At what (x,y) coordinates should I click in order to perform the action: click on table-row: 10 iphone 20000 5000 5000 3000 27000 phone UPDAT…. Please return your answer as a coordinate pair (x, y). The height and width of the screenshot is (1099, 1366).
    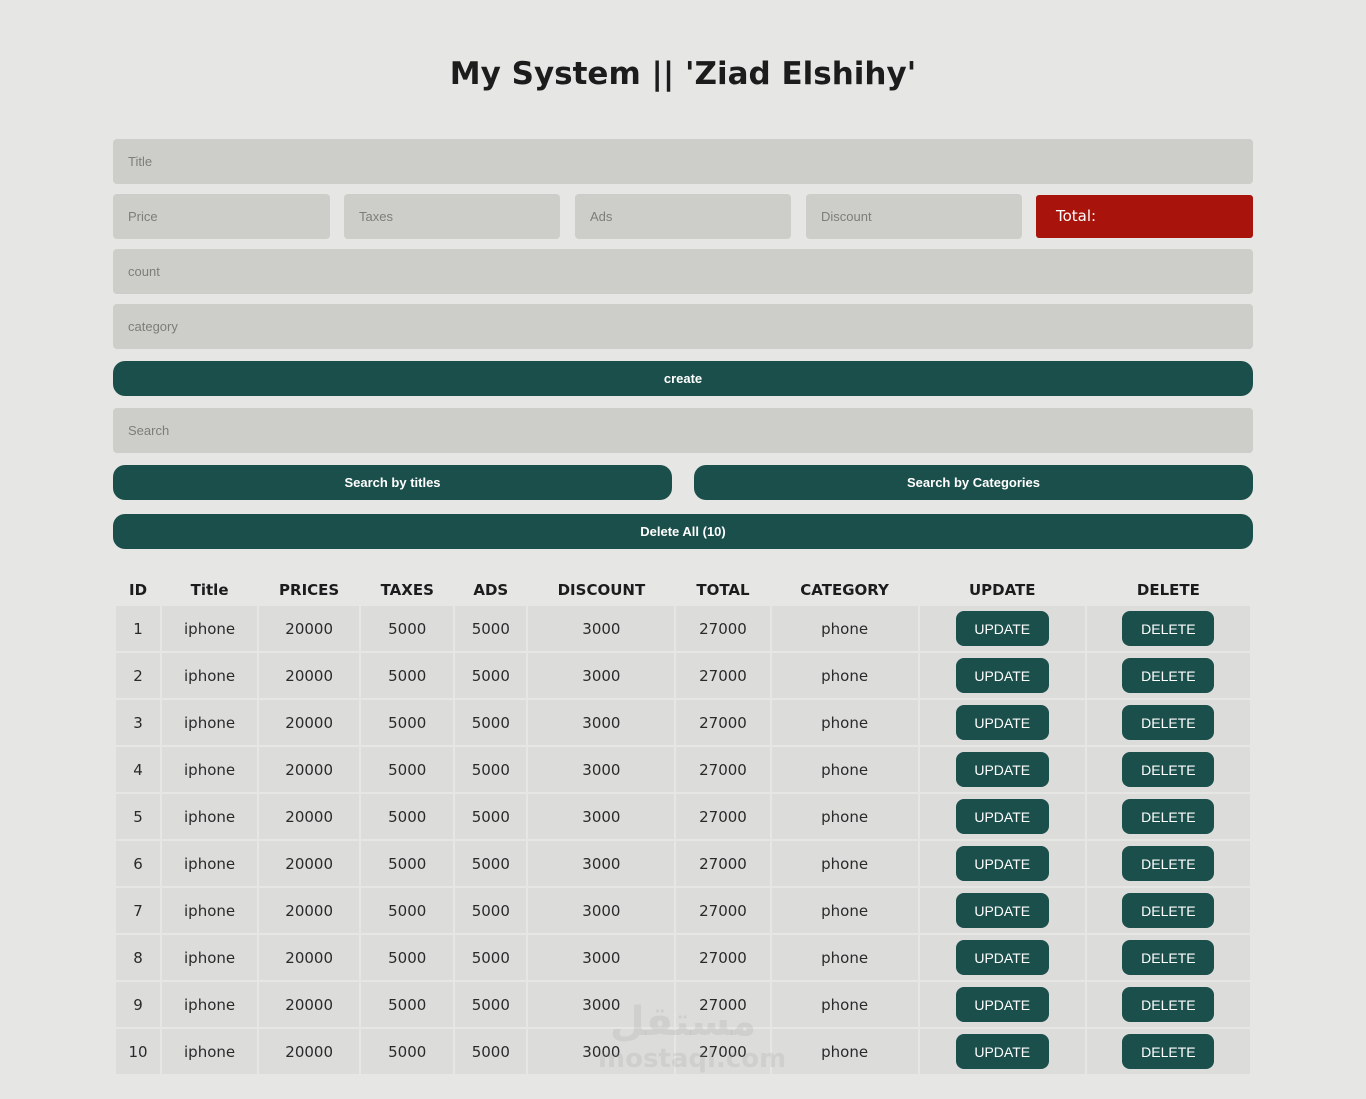
    Looking at the image, I should click on (683, 1051).